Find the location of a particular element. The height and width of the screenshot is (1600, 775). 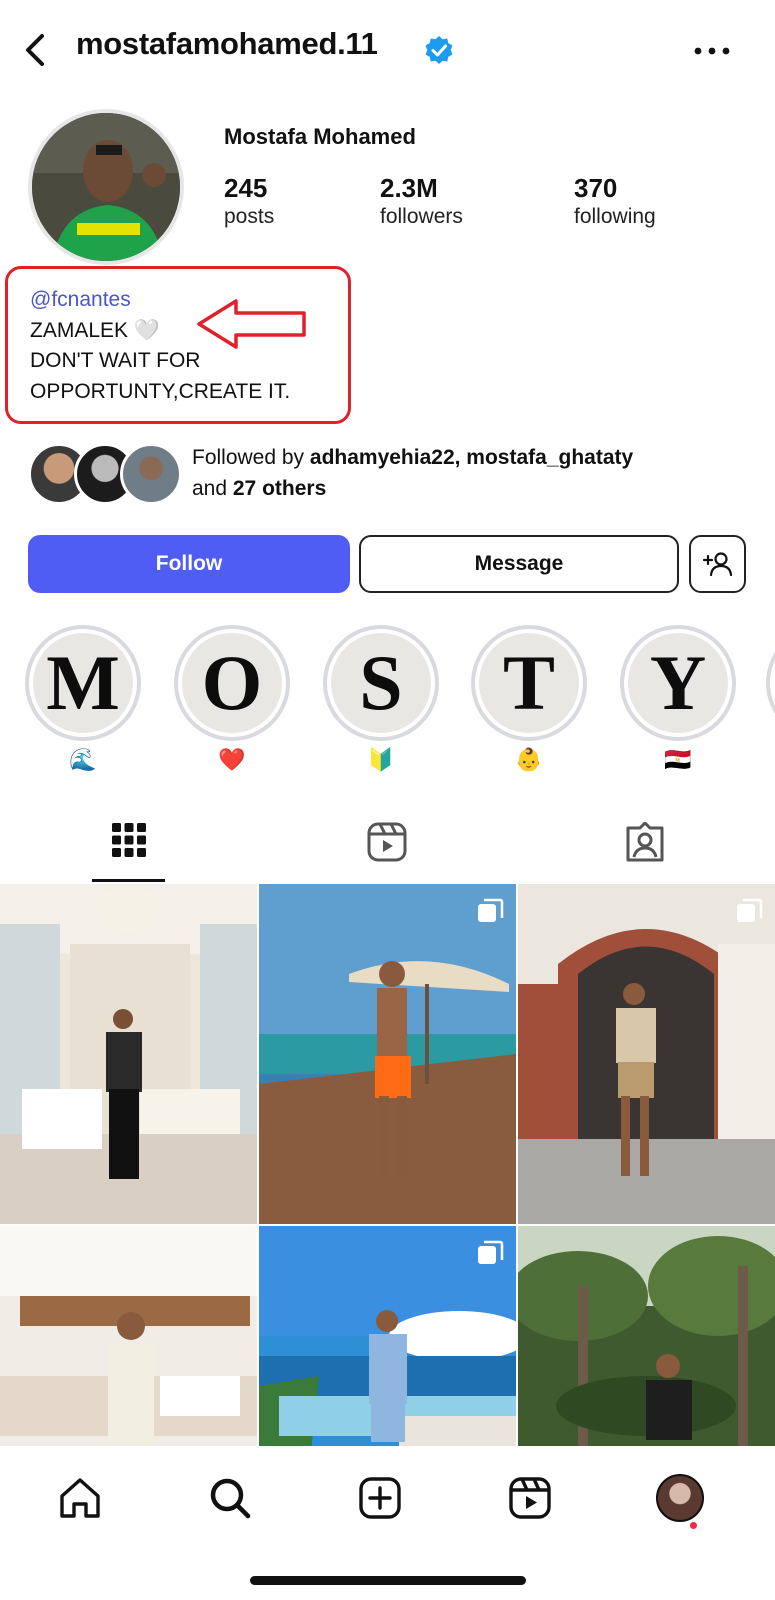

tab-posts is located at coordinates (129, 842).